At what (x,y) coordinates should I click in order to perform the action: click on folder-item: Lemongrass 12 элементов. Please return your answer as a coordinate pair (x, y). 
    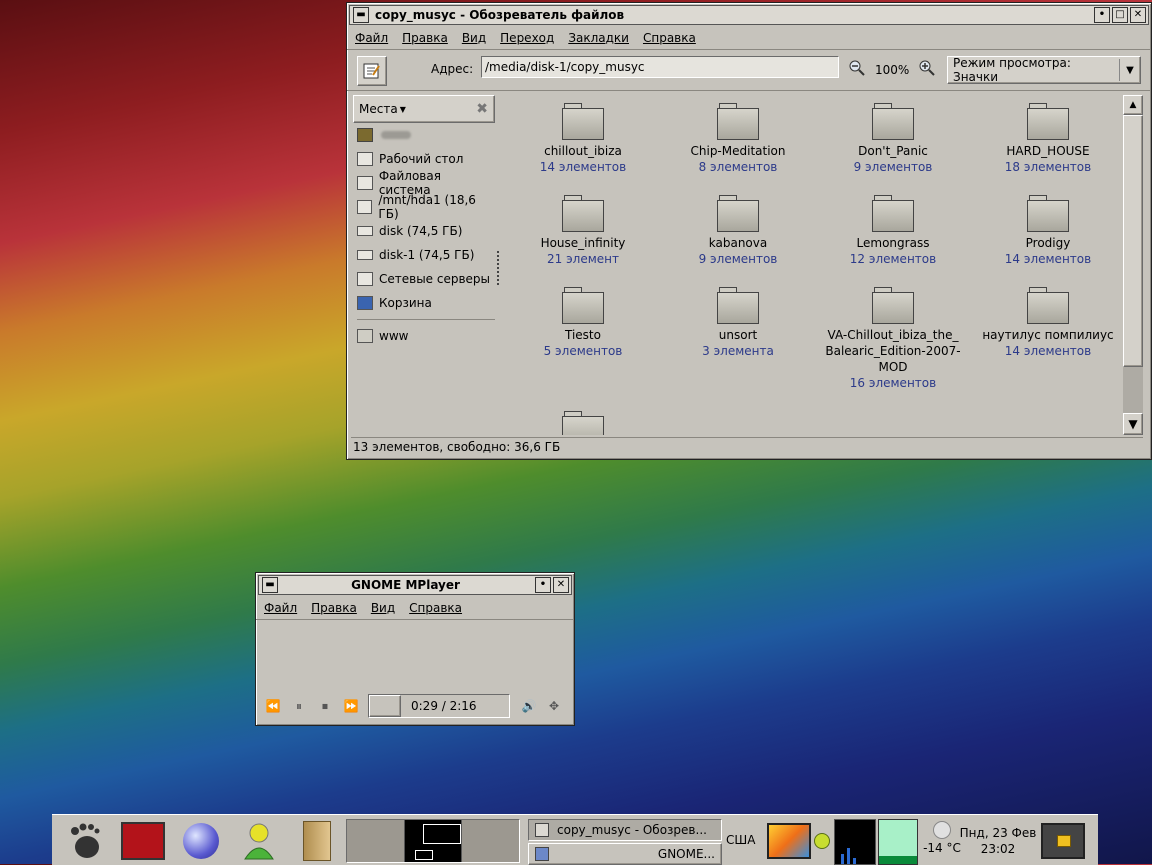
    Looking at the image, I should click on (893, 231).